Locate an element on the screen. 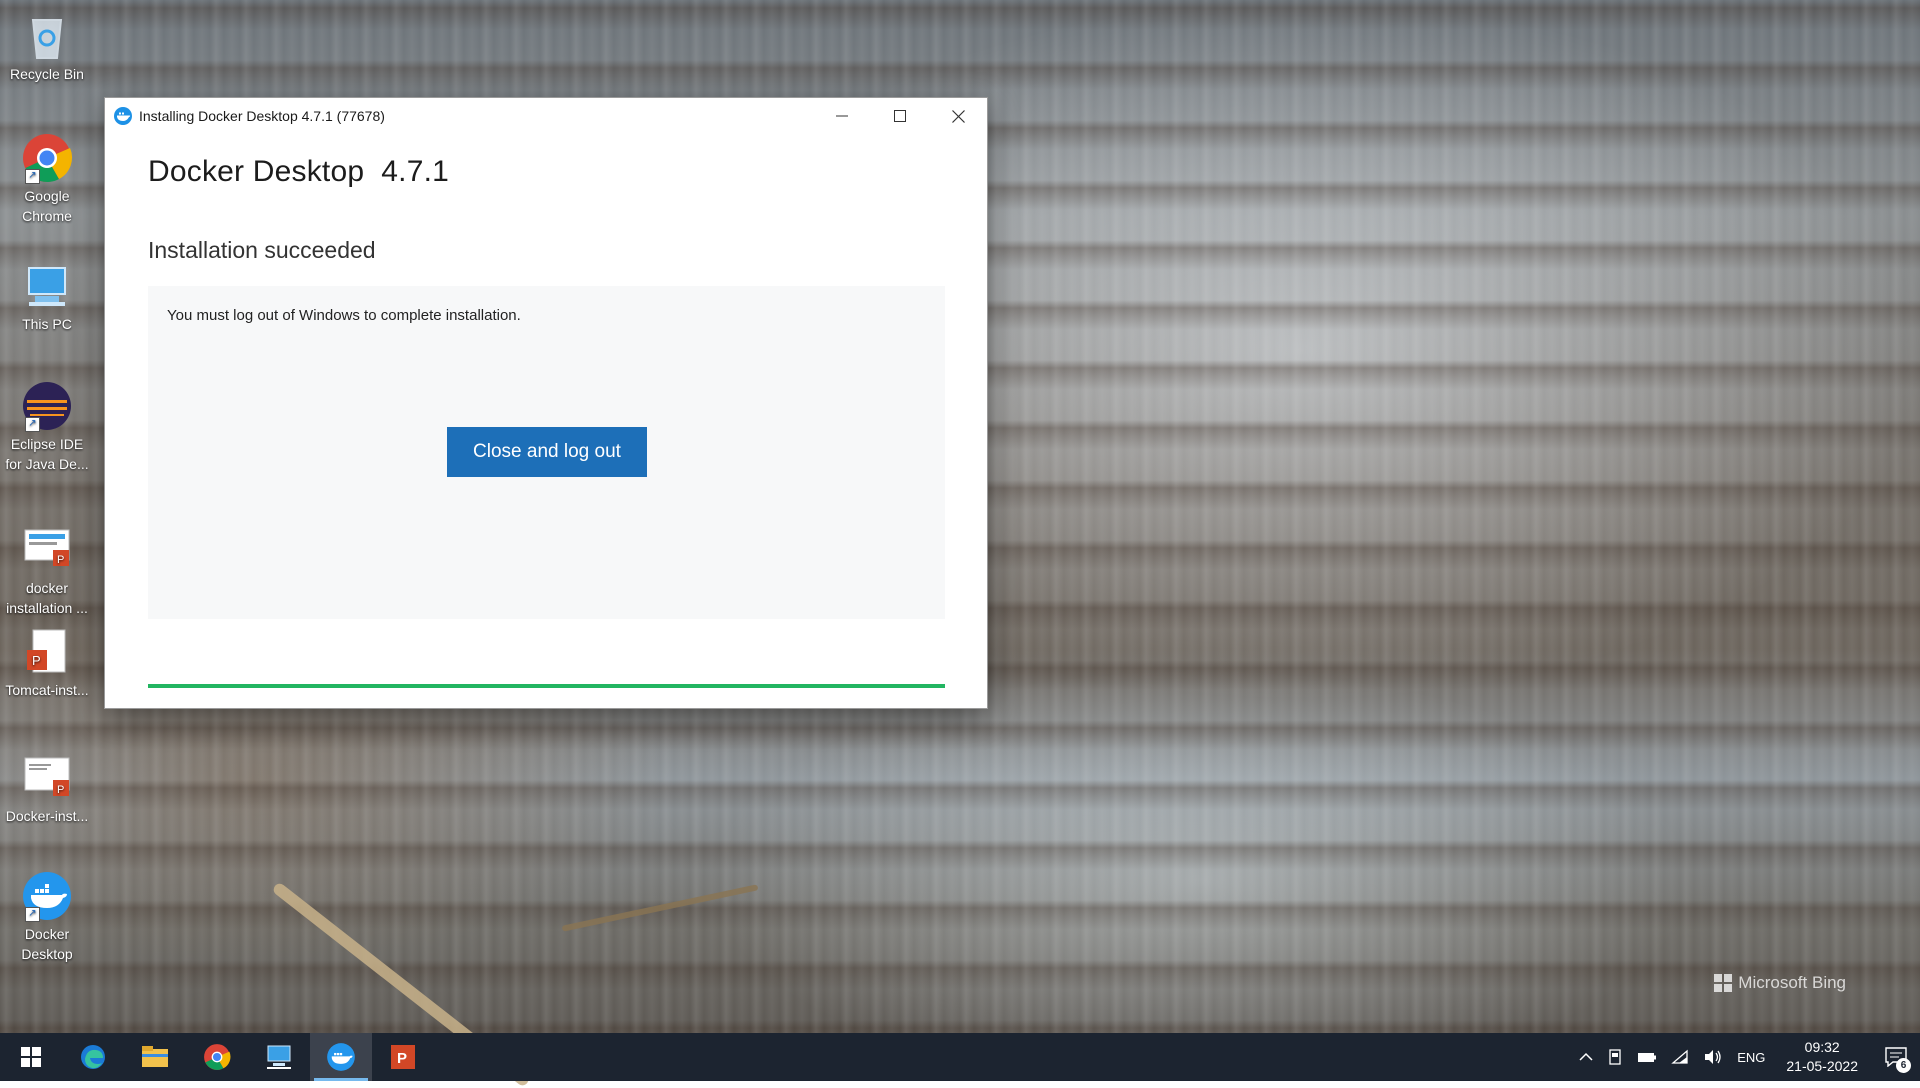 Image resolution: width=1920 pixels, height=1088 pixels. minimize-button is located at coordinates (842, 116).